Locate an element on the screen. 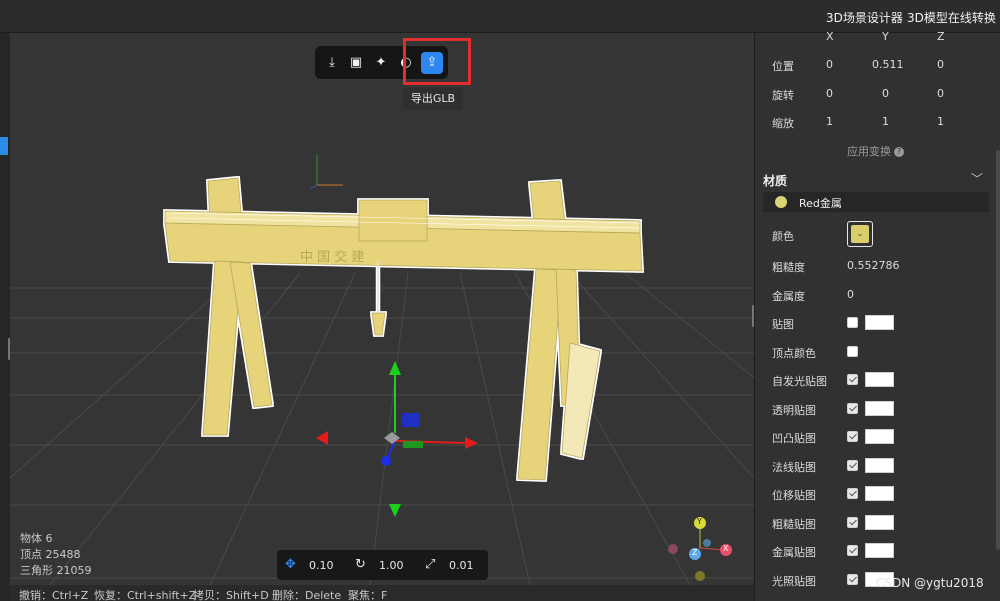 The image size is (1000, 601). chevron-down-icon: ﹀ is located at coordinates (977, 178).